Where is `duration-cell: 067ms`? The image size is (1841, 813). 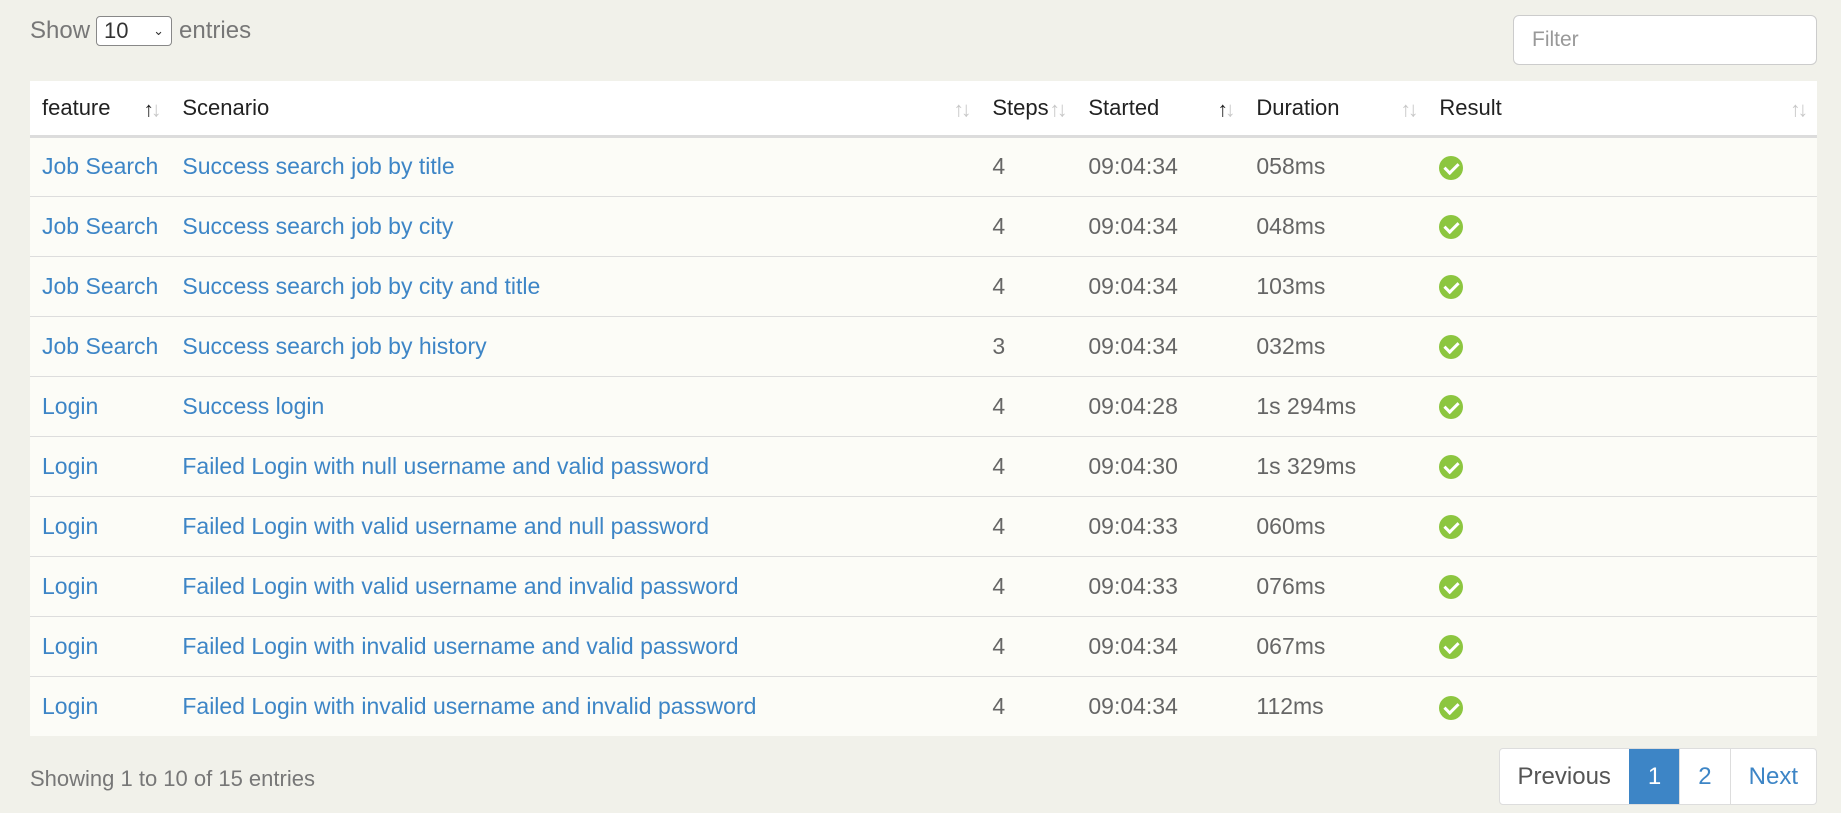
duration-cell: 067ms is located at coordinates (1336, 645).